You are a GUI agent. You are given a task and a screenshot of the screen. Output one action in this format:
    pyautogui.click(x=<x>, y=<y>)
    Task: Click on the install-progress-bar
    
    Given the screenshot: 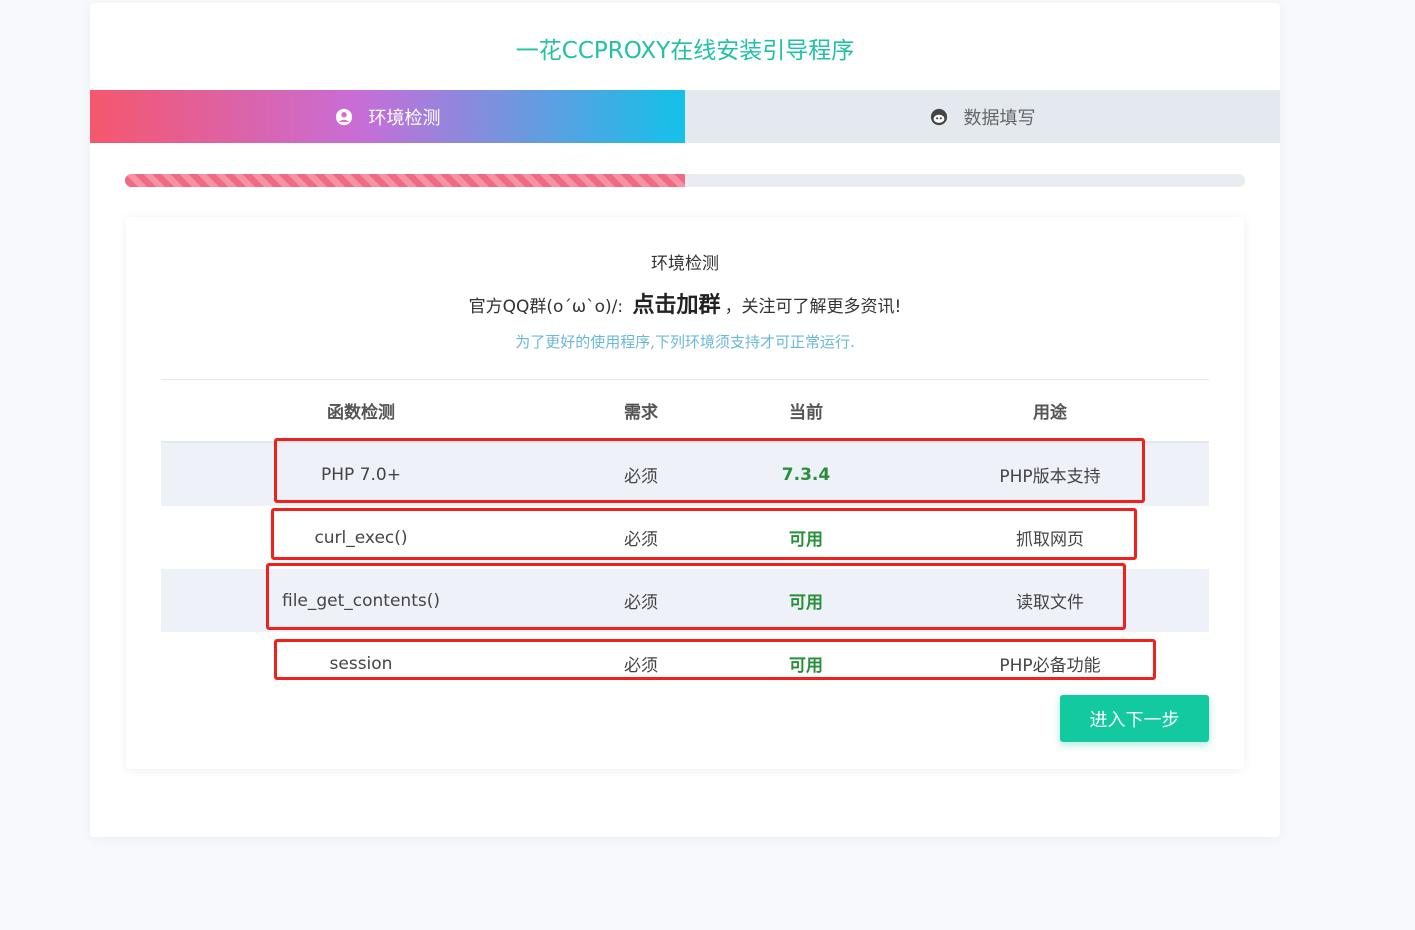 What is the action you would take?
    pyautogui.click(x=685, y=180)
    